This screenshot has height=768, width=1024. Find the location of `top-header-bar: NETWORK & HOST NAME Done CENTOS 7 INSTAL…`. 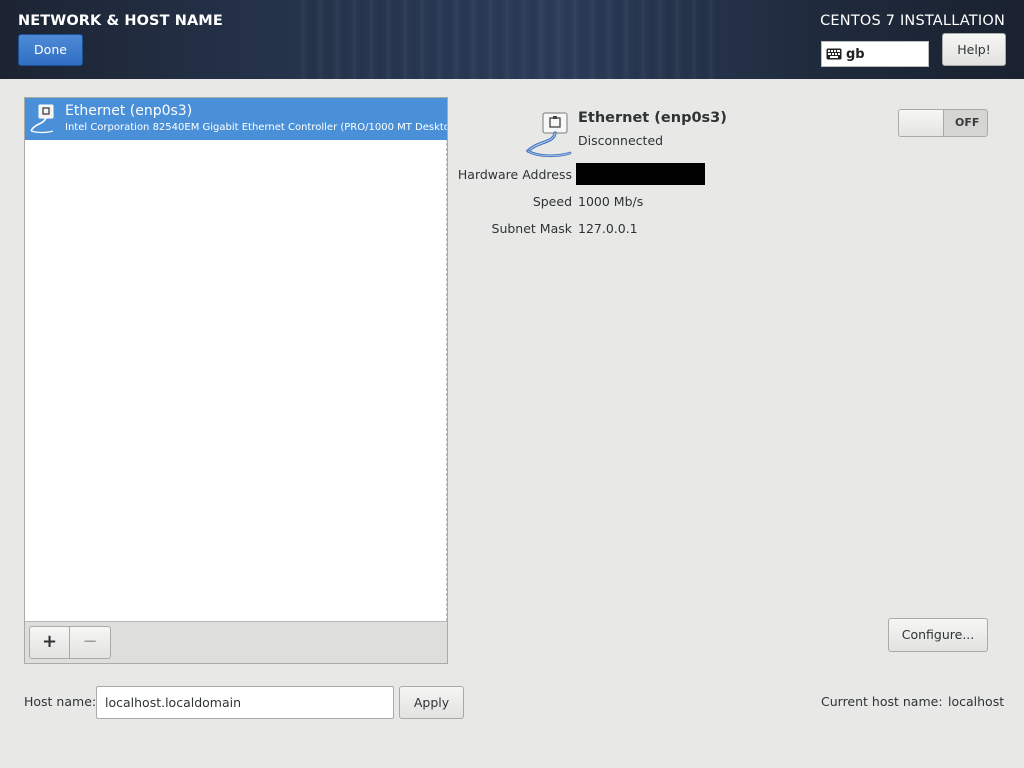

top-header-bar: NETWORK & HOST NAME Done CENTOS 7 INSTAL… is located at coordinates (512, 39).